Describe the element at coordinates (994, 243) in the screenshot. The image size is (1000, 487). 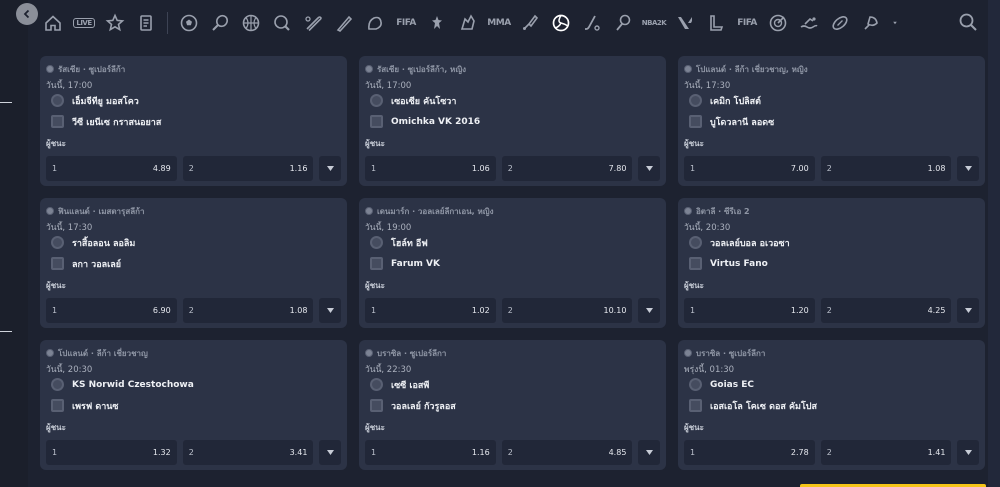
I see `scrollbar` at that location.